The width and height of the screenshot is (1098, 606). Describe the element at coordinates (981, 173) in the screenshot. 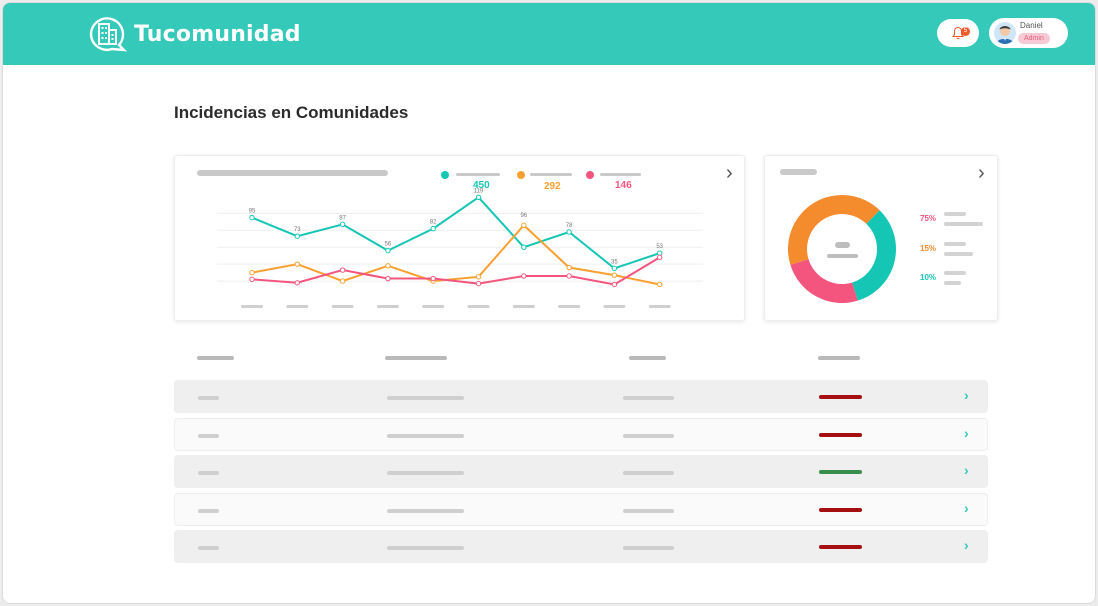

I see `donut-expand-chevron-icon: ›` at that location.